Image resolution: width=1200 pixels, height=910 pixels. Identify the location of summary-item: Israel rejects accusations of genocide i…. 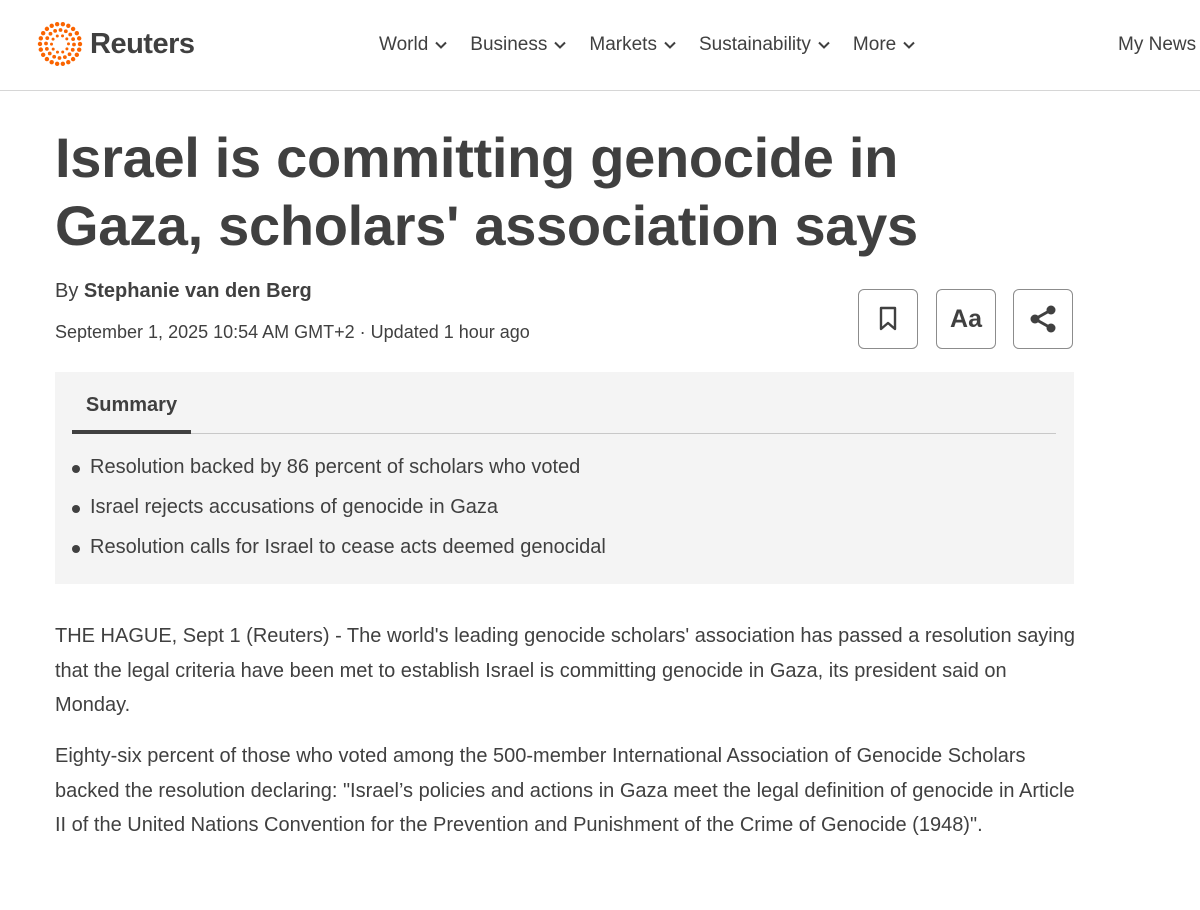
(339, 516).